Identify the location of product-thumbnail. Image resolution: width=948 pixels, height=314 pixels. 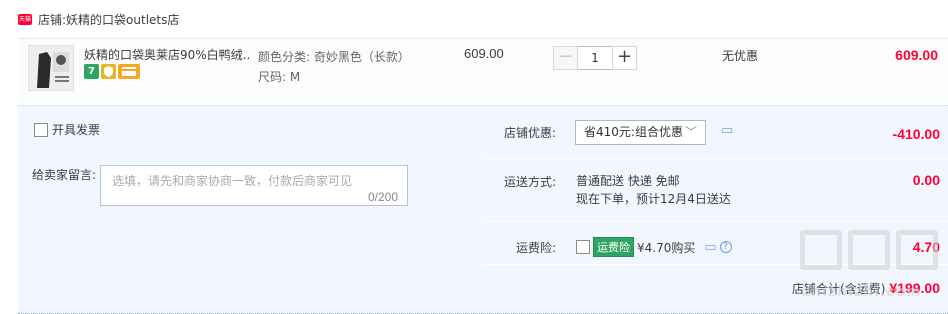
(51, 68).